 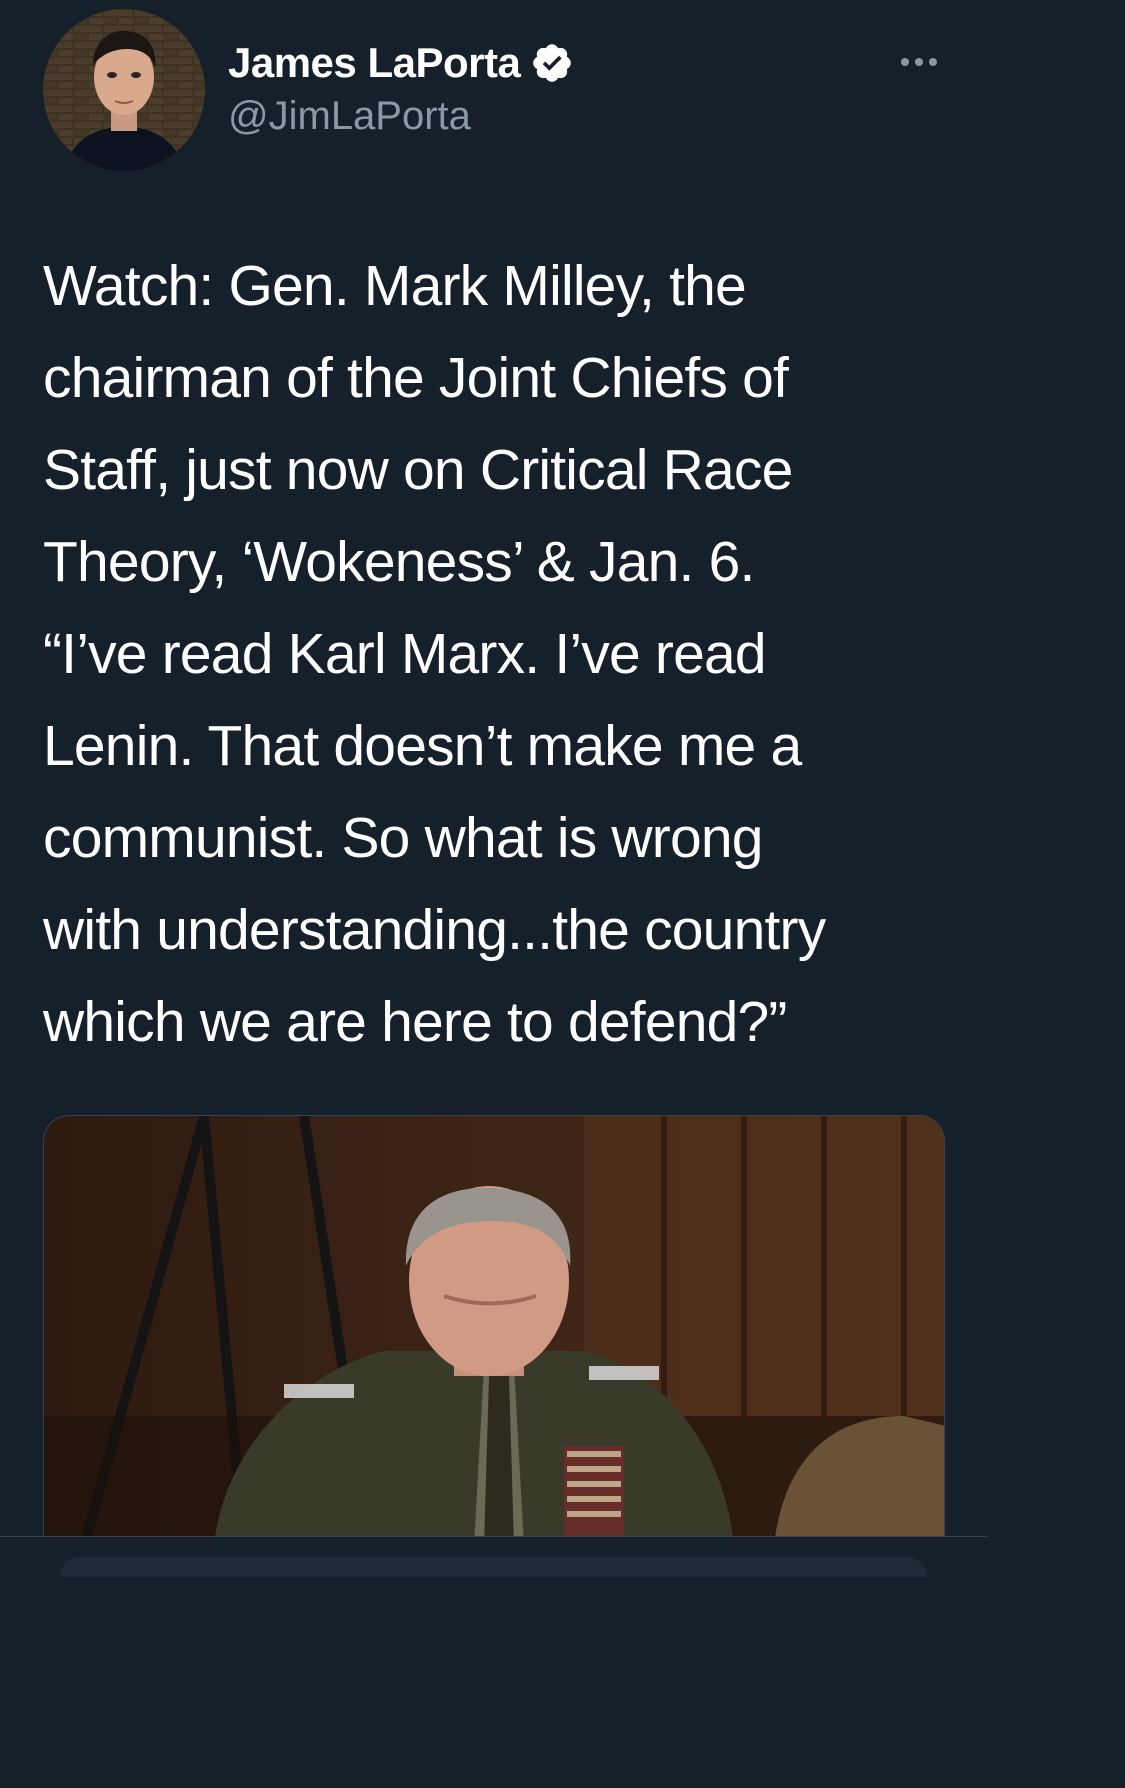 I want to click on more-horizontal-icon, so click(x=919, y=62).